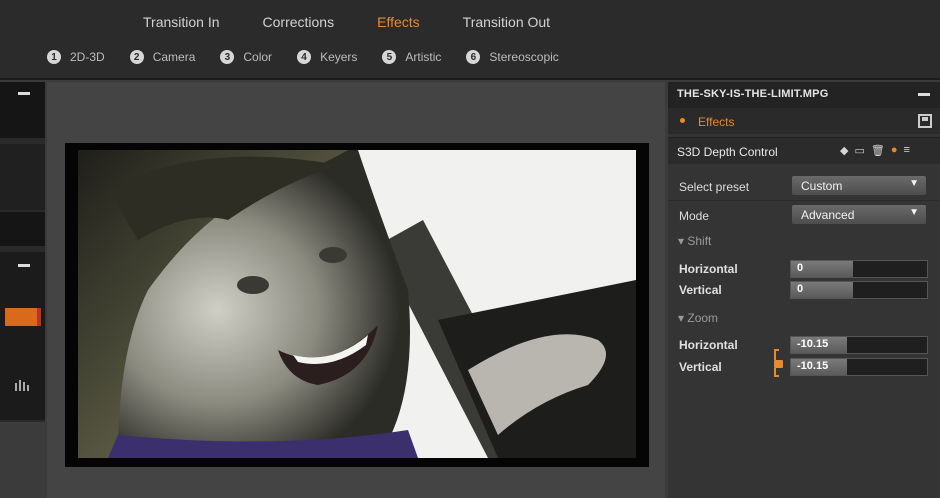 This screenshot has width=940, height=498. Describe the element at coordinates (398, 25) in the screenshot. I see `tab-effects: Effects` at that location.